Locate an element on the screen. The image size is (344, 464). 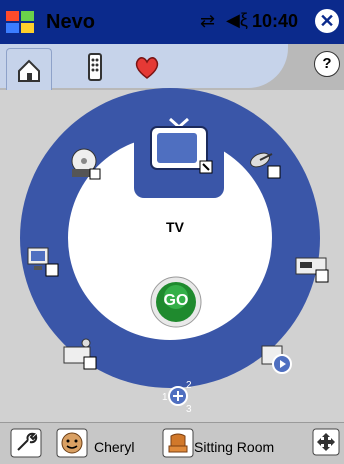
room-chair-icon is located at coordinates (178, 443).